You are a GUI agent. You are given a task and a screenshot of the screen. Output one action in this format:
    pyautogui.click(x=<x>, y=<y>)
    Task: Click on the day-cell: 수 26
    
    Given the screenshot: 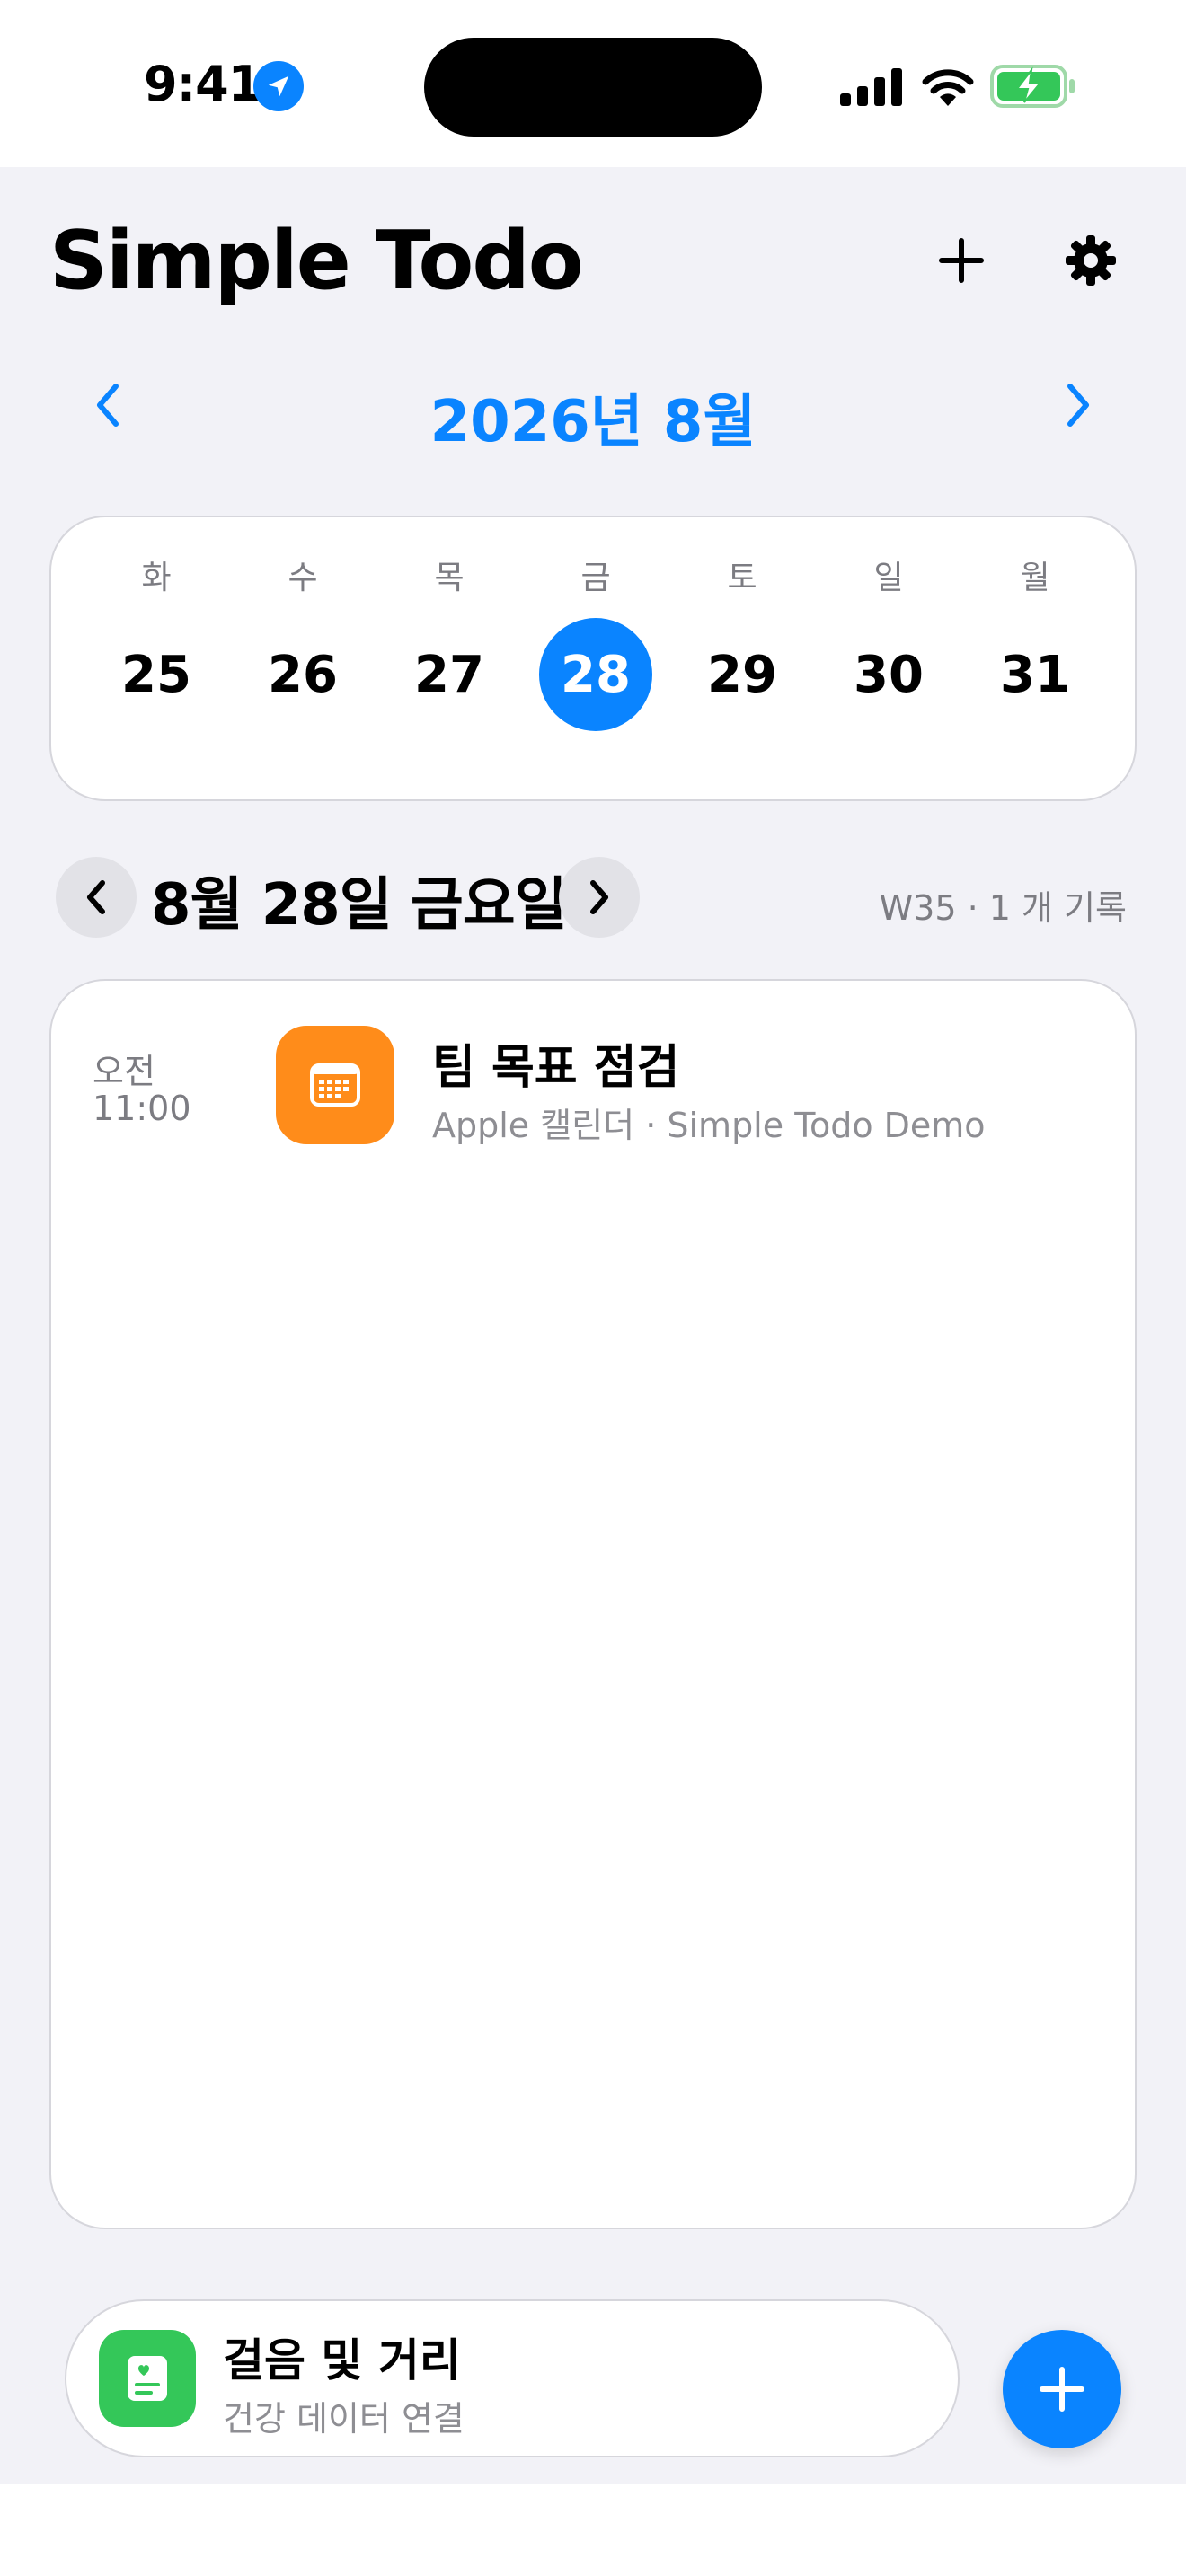 What is the action you would take?
    pyautogui.click(x=303, y=641)
    